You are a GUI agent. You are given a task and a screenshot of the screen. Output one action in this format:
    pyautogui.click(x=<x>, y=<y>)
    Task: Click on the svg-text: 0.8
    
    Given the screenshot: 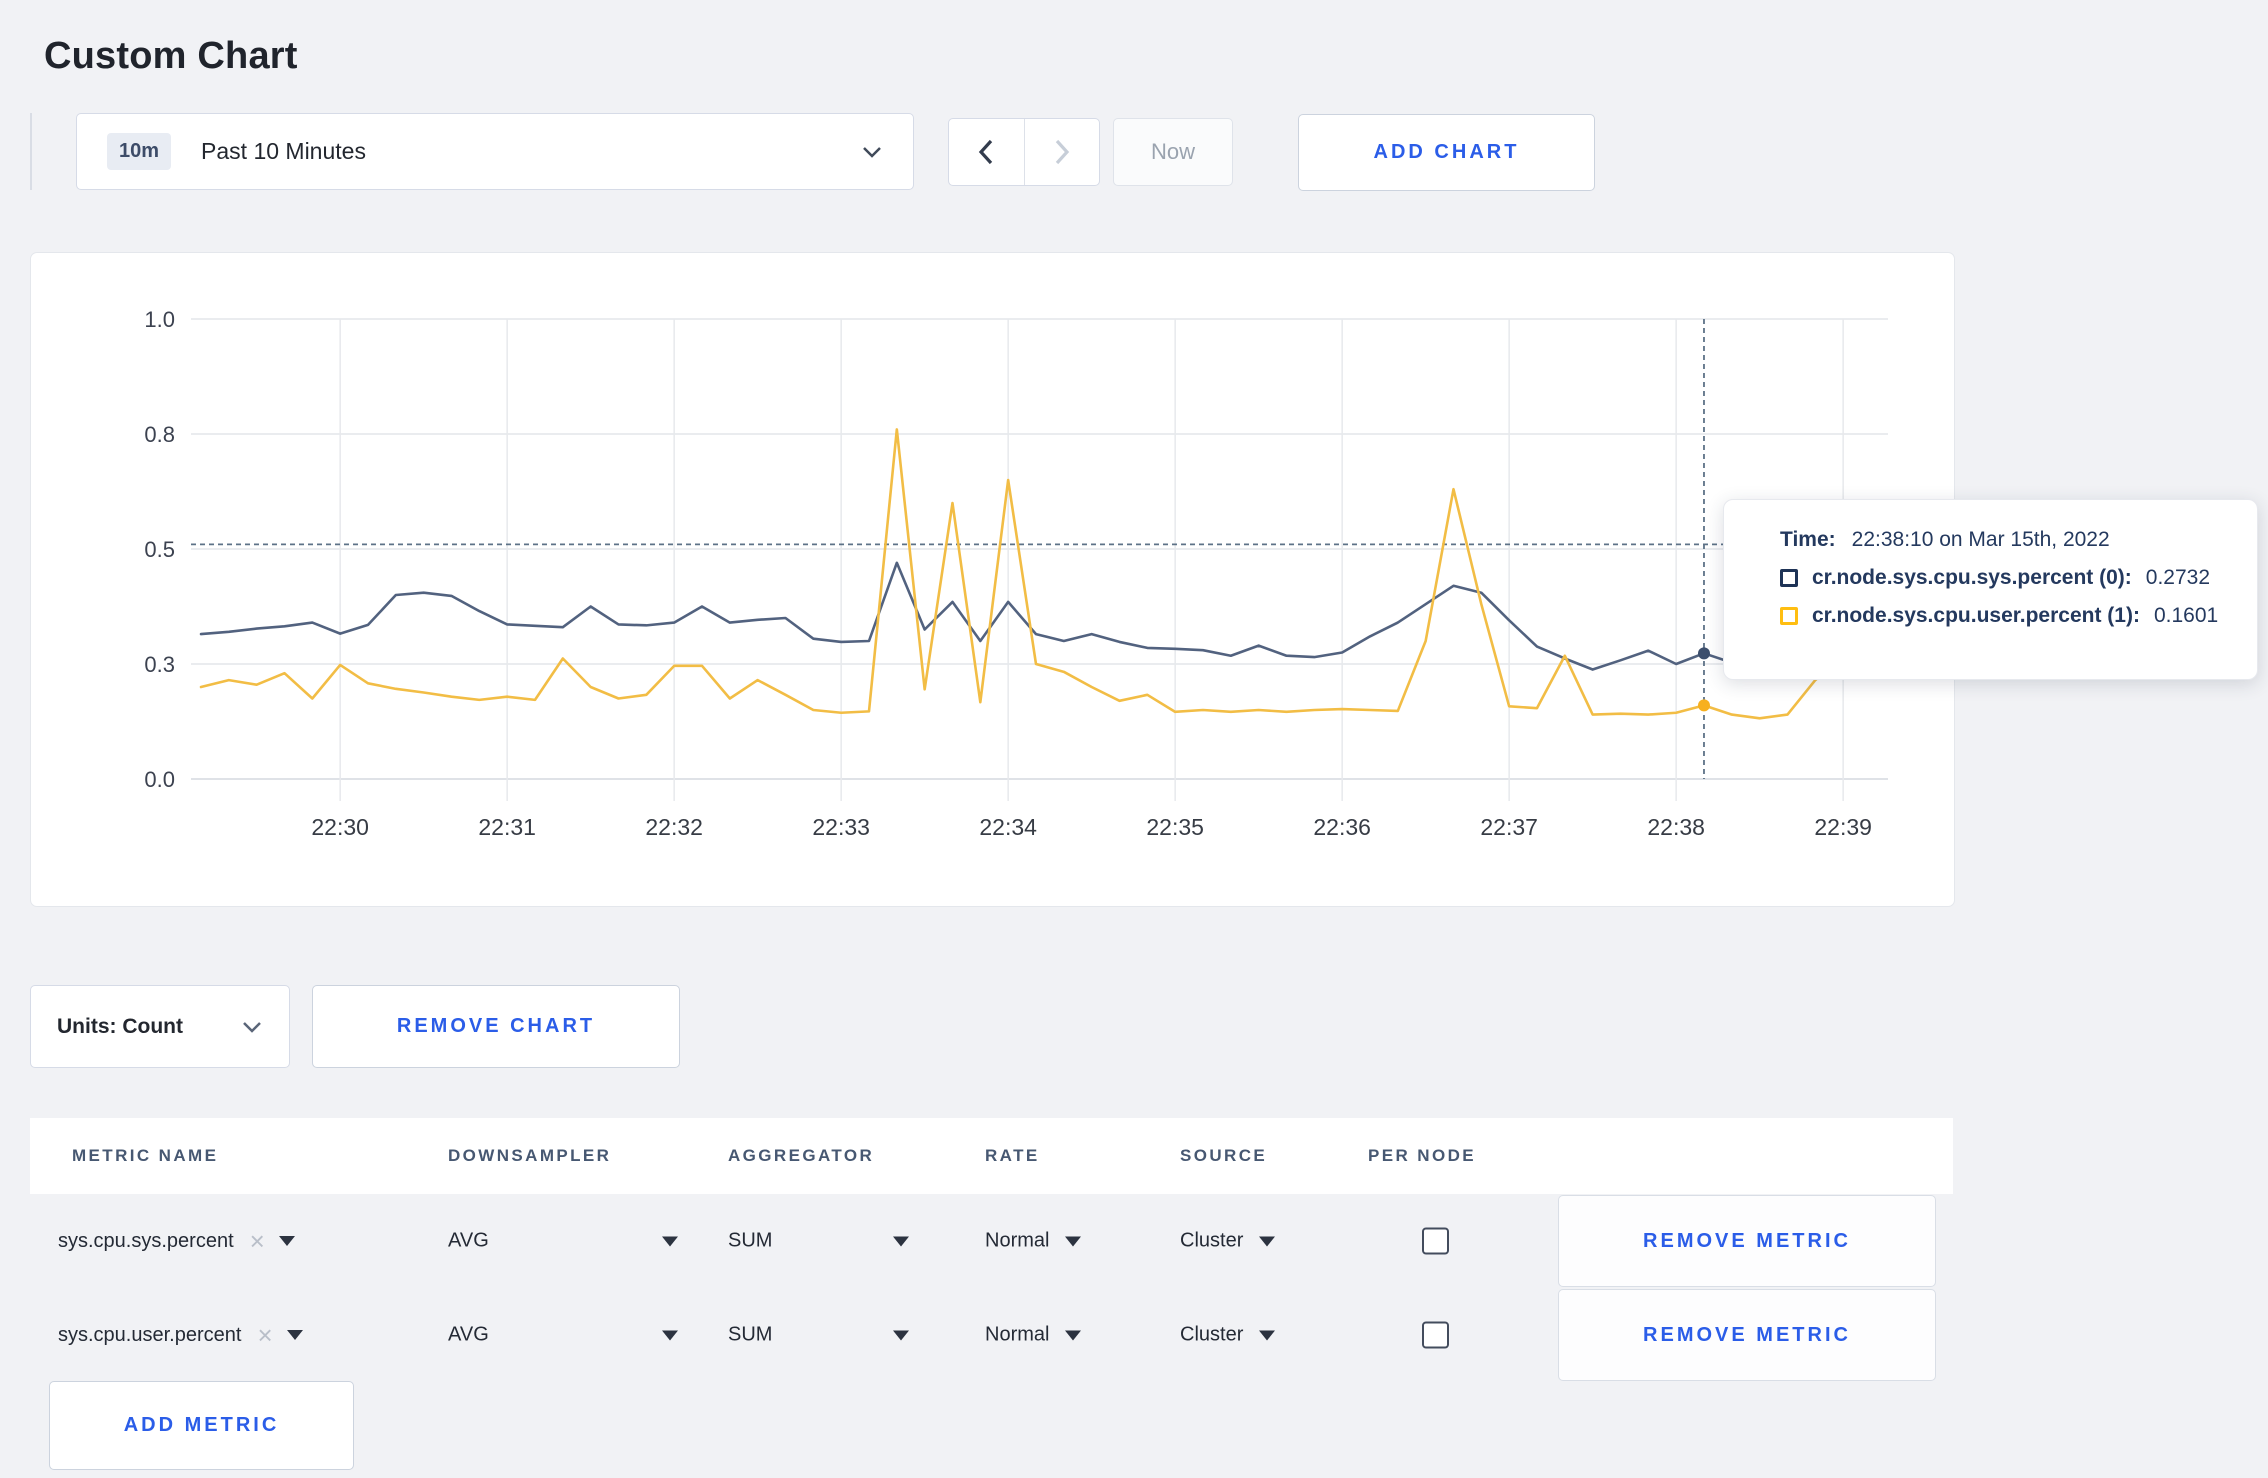 What is the action you would take?
    pyautogui.click(x=159, y=434)
    